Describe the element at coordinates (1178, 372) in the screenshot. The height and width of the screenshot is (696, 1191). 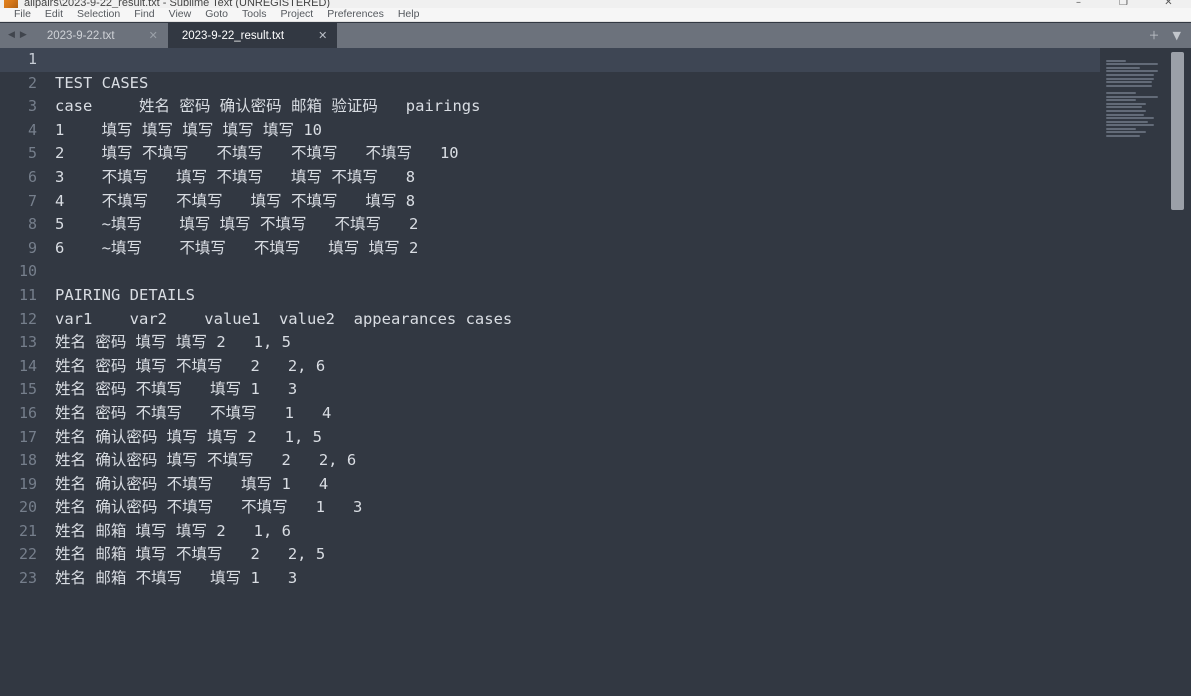
I see `vertical-scrollbar-track` at that location.